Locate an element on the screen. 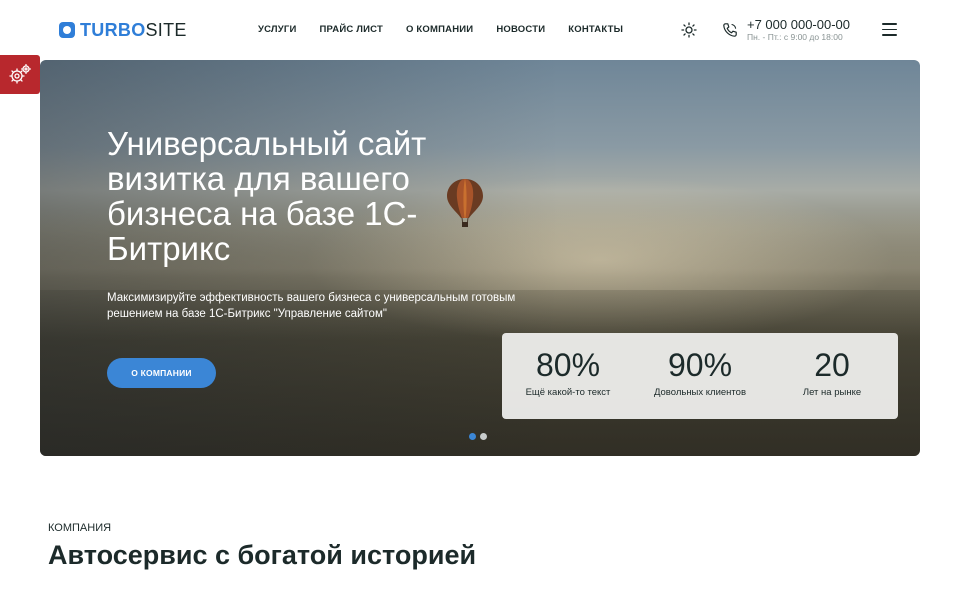 Image resolution: width=960 pixels, height=600 pixels. stat-item: 80% Ещё какой-то текст is located at coordinates (568, 376).